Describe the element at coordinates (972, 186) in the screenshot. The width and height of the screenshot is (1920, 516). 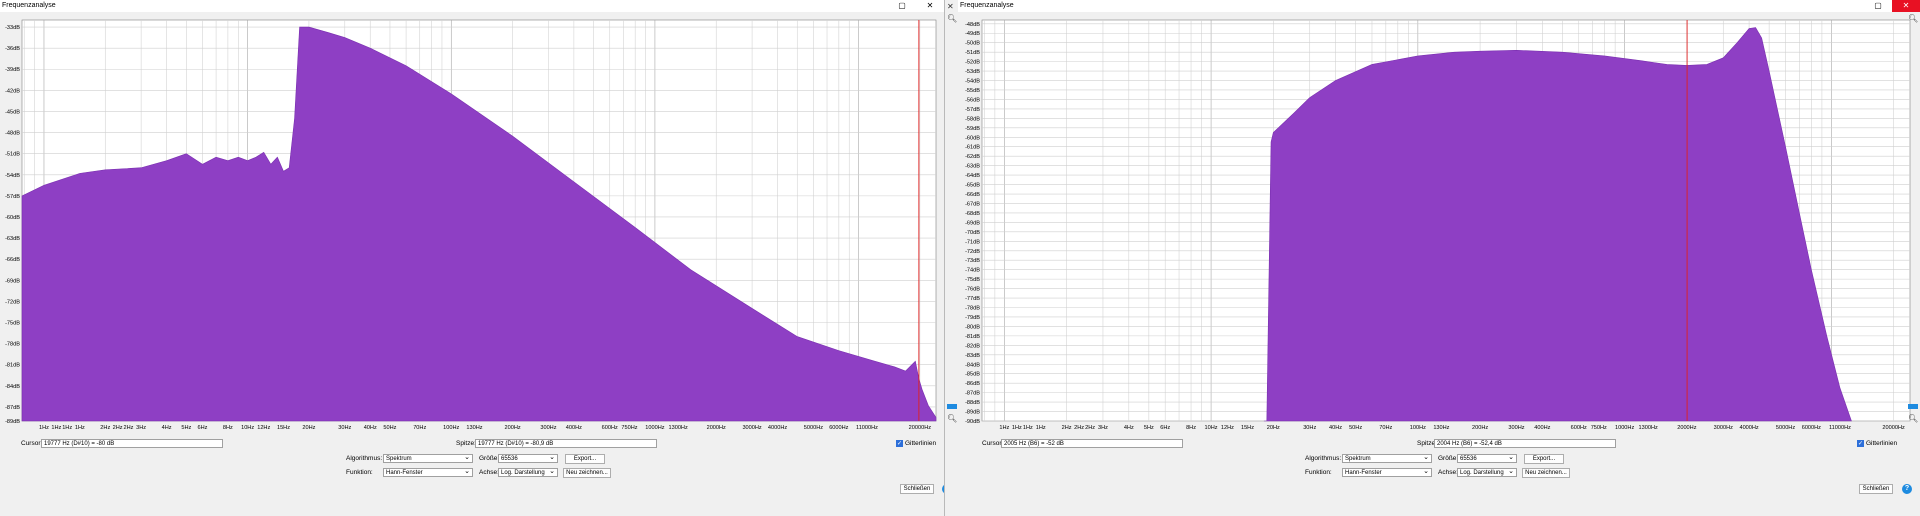
I see `y-tick-label: -65dB` at that location.